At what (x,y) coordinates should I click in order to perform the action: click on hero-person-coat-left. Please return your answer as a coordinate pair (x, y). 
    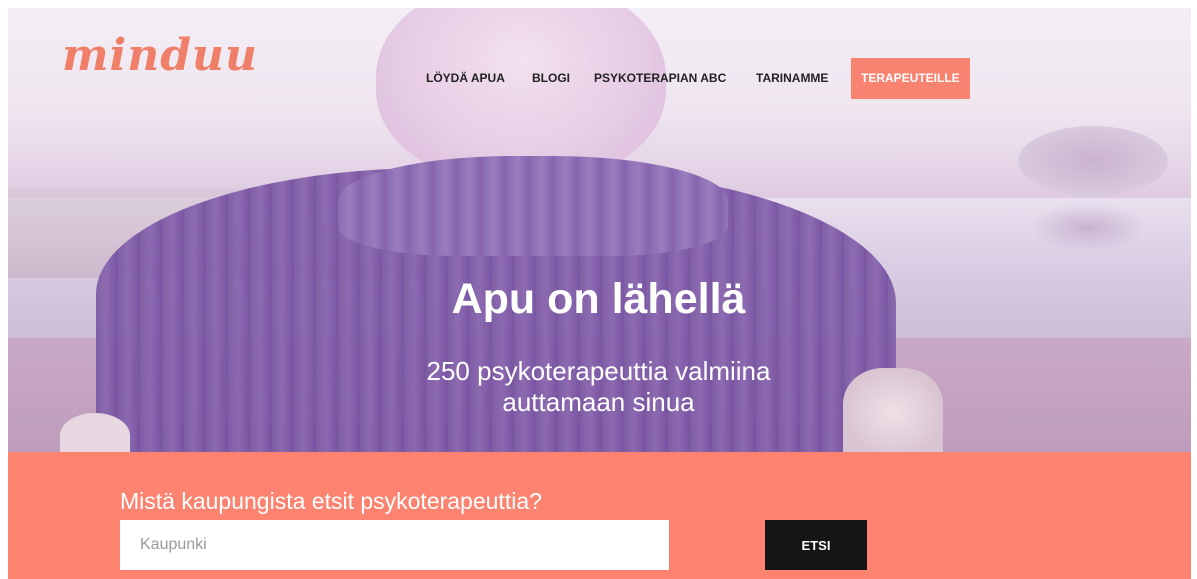
    Looking at the image, I should click on (95, 432).